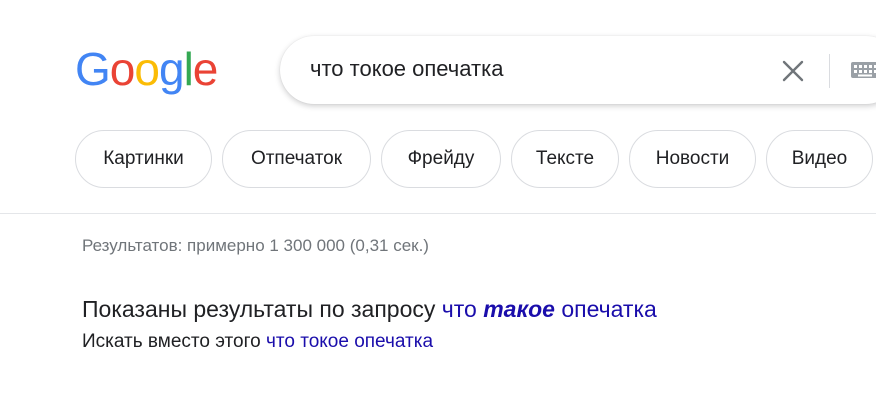  What do you see at coordinates (171, 69) in the screenshot?
I see `logo-letter: g` at bounding box center [171, 69].